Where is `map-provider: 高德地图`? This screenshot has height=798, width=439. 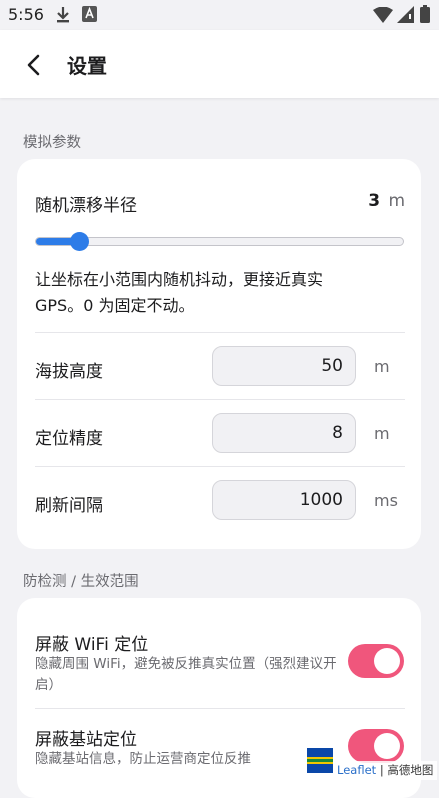
map-provider: 高德地图 is located at coordinates (410, 770).